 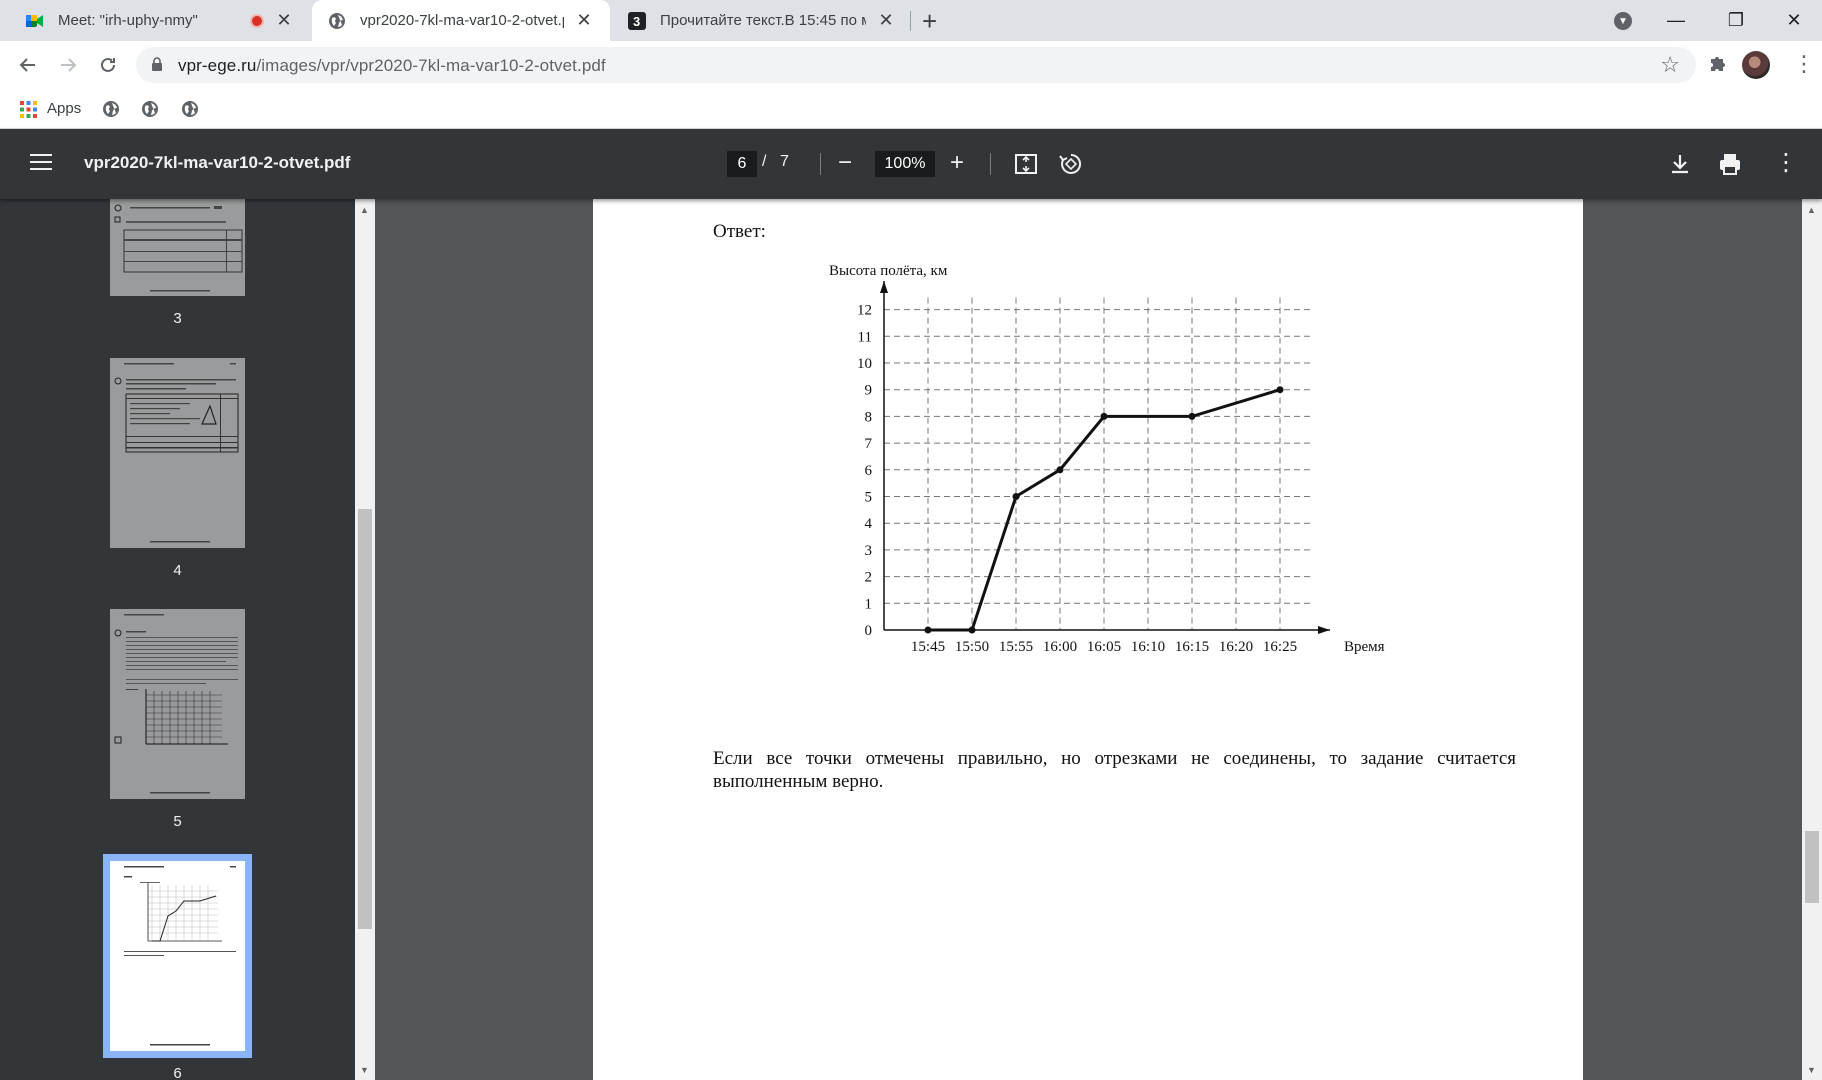 What do you see at coordinates (1804, 64) in the screenshot?
I see `browser-menu-icon: ⋮` at bounding box center [1804, 64].